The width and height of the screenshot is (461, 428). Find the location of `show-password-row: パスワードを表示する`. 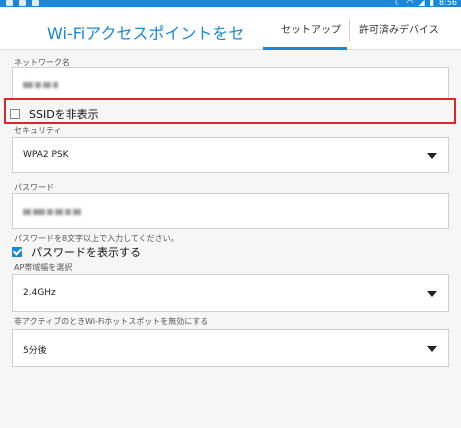

show-password-row: パスワードを表示する is located at coordinates (76, 252).